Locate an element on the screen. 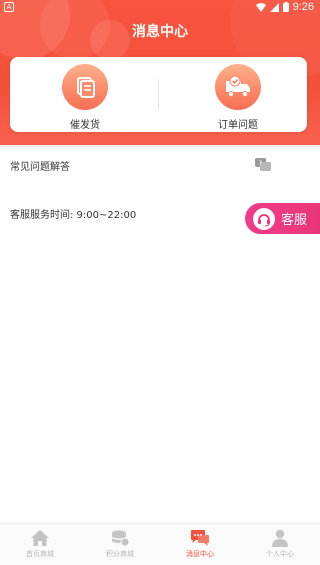 Image resolution: width=320 pixels, height=565 pixels. bottom-nav: 首页商城 积分商城 消息中心 个人中心 is located at coordinates (160, 544).